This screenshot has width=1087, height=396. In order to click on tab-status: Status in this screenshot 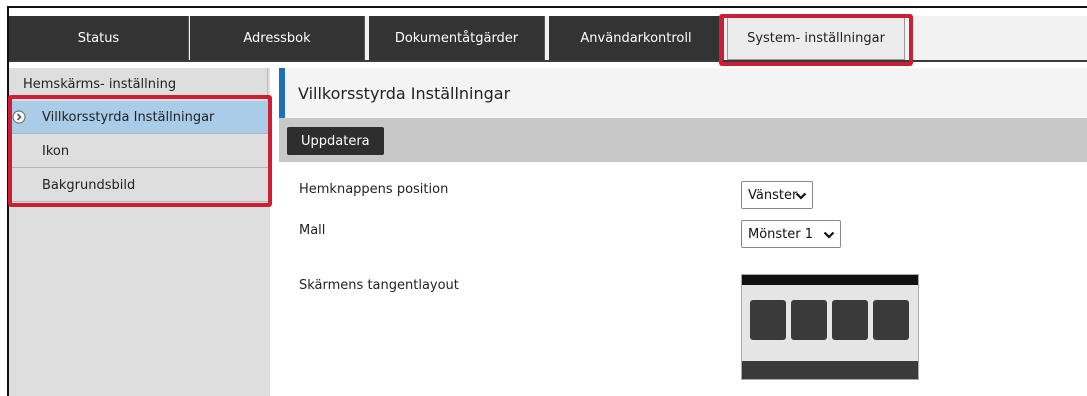, I will do `click(99, 38)`.